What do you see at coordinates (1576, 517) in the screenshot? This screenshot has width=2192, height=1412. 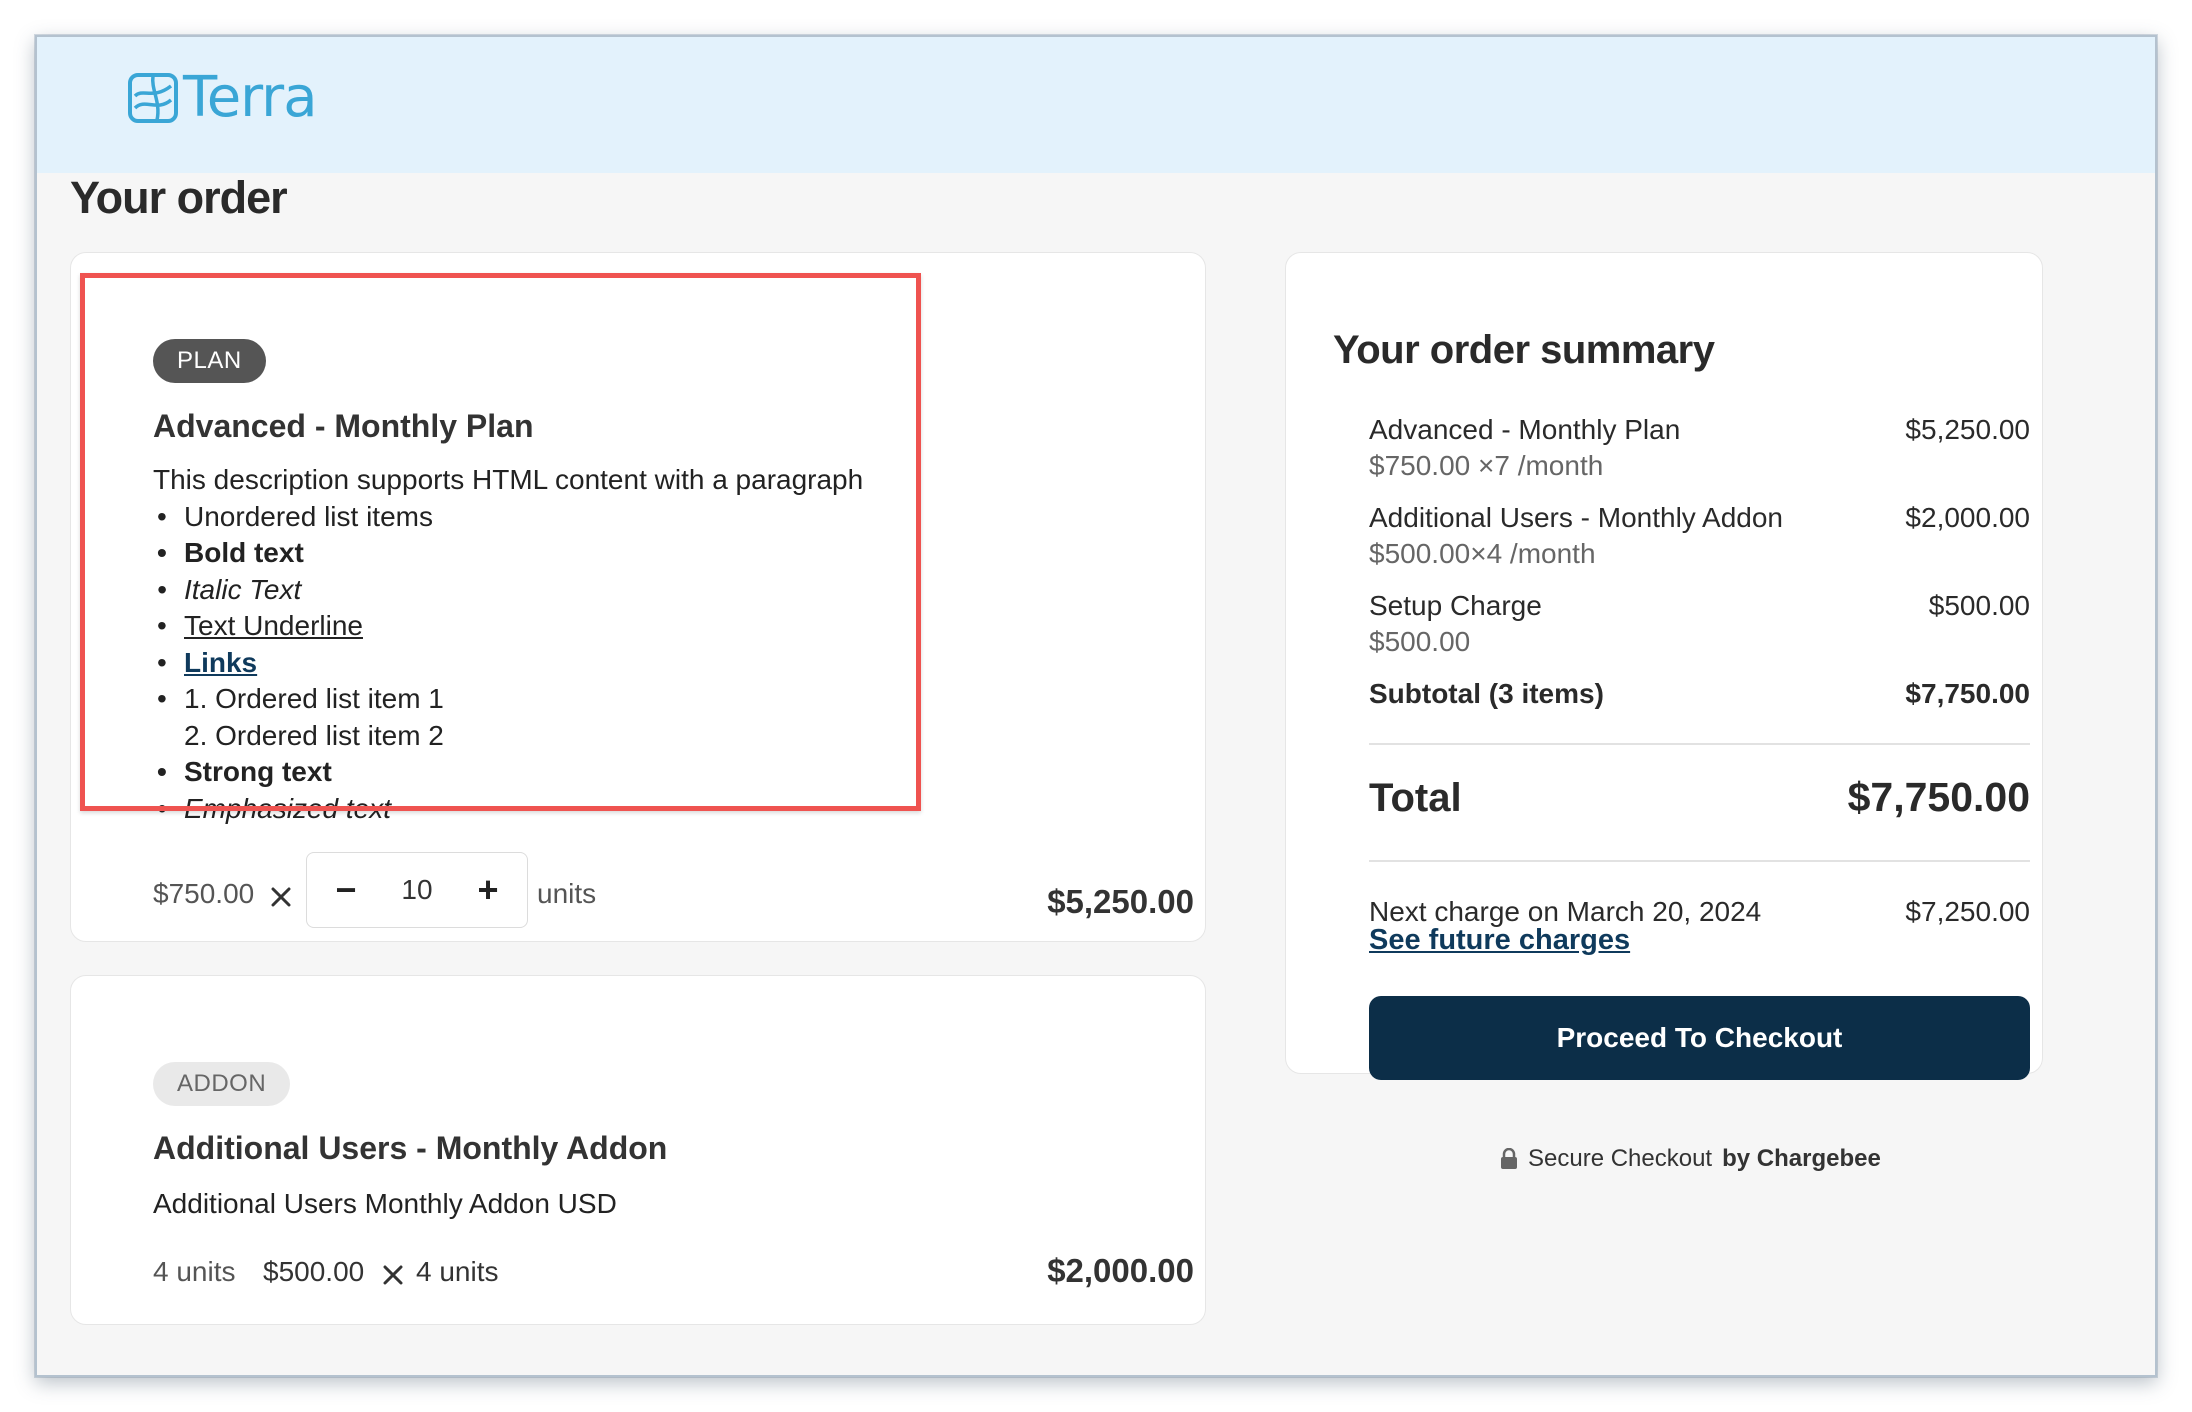 I see `summary-line-name: Additional Users - Monthly Addon` at bounding box center [1576, 517].